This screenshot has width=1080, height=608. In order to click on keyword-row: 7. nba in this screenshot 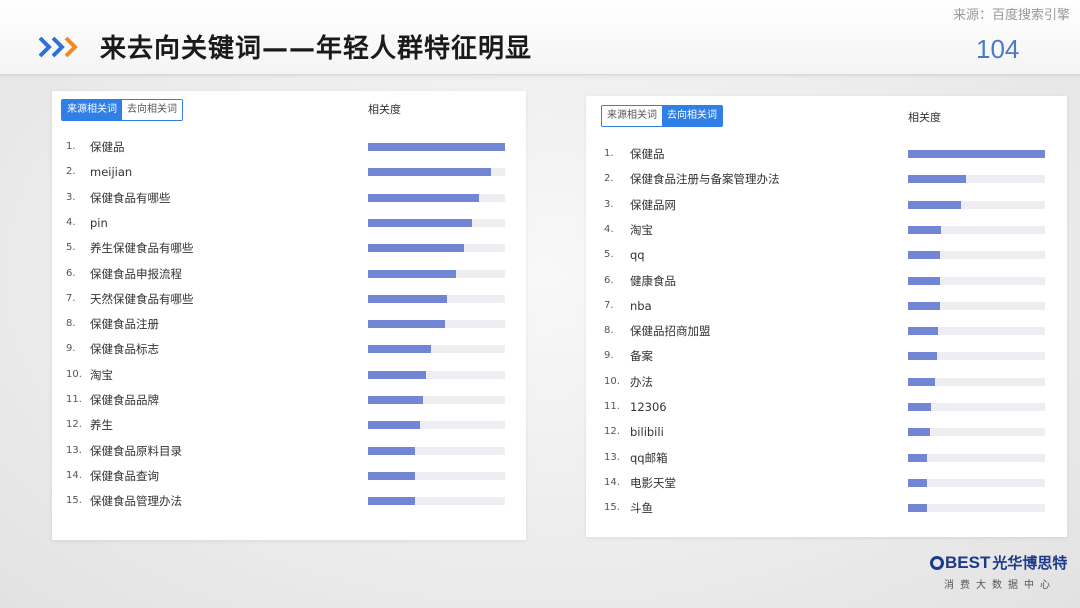, I will do `click(826, 306)`.